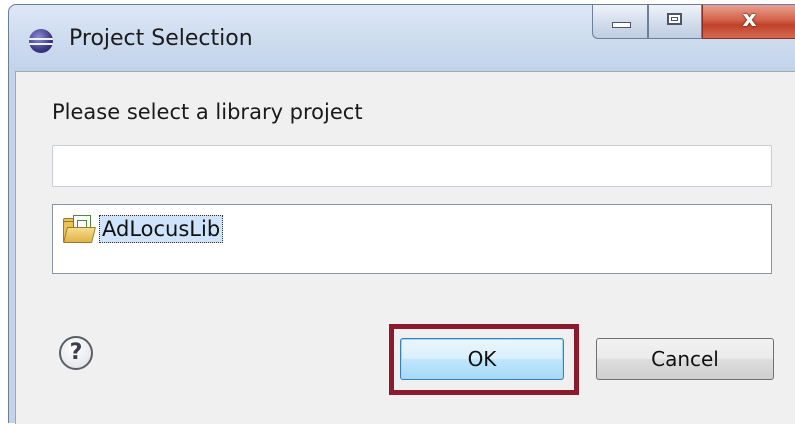 This screenshot has height=424, width=795. I want to click on close-button: x, so click(748, 22).